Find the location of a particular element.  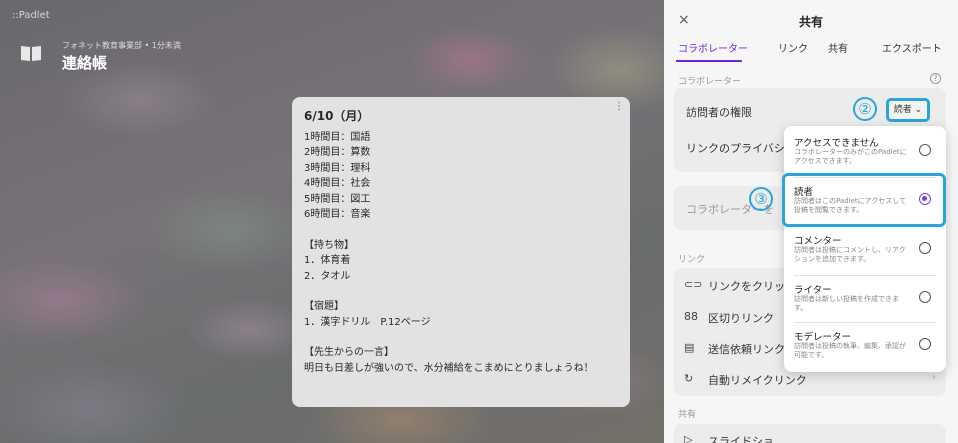

board-title: 連絡帳 is located at coordinates (85, 63).